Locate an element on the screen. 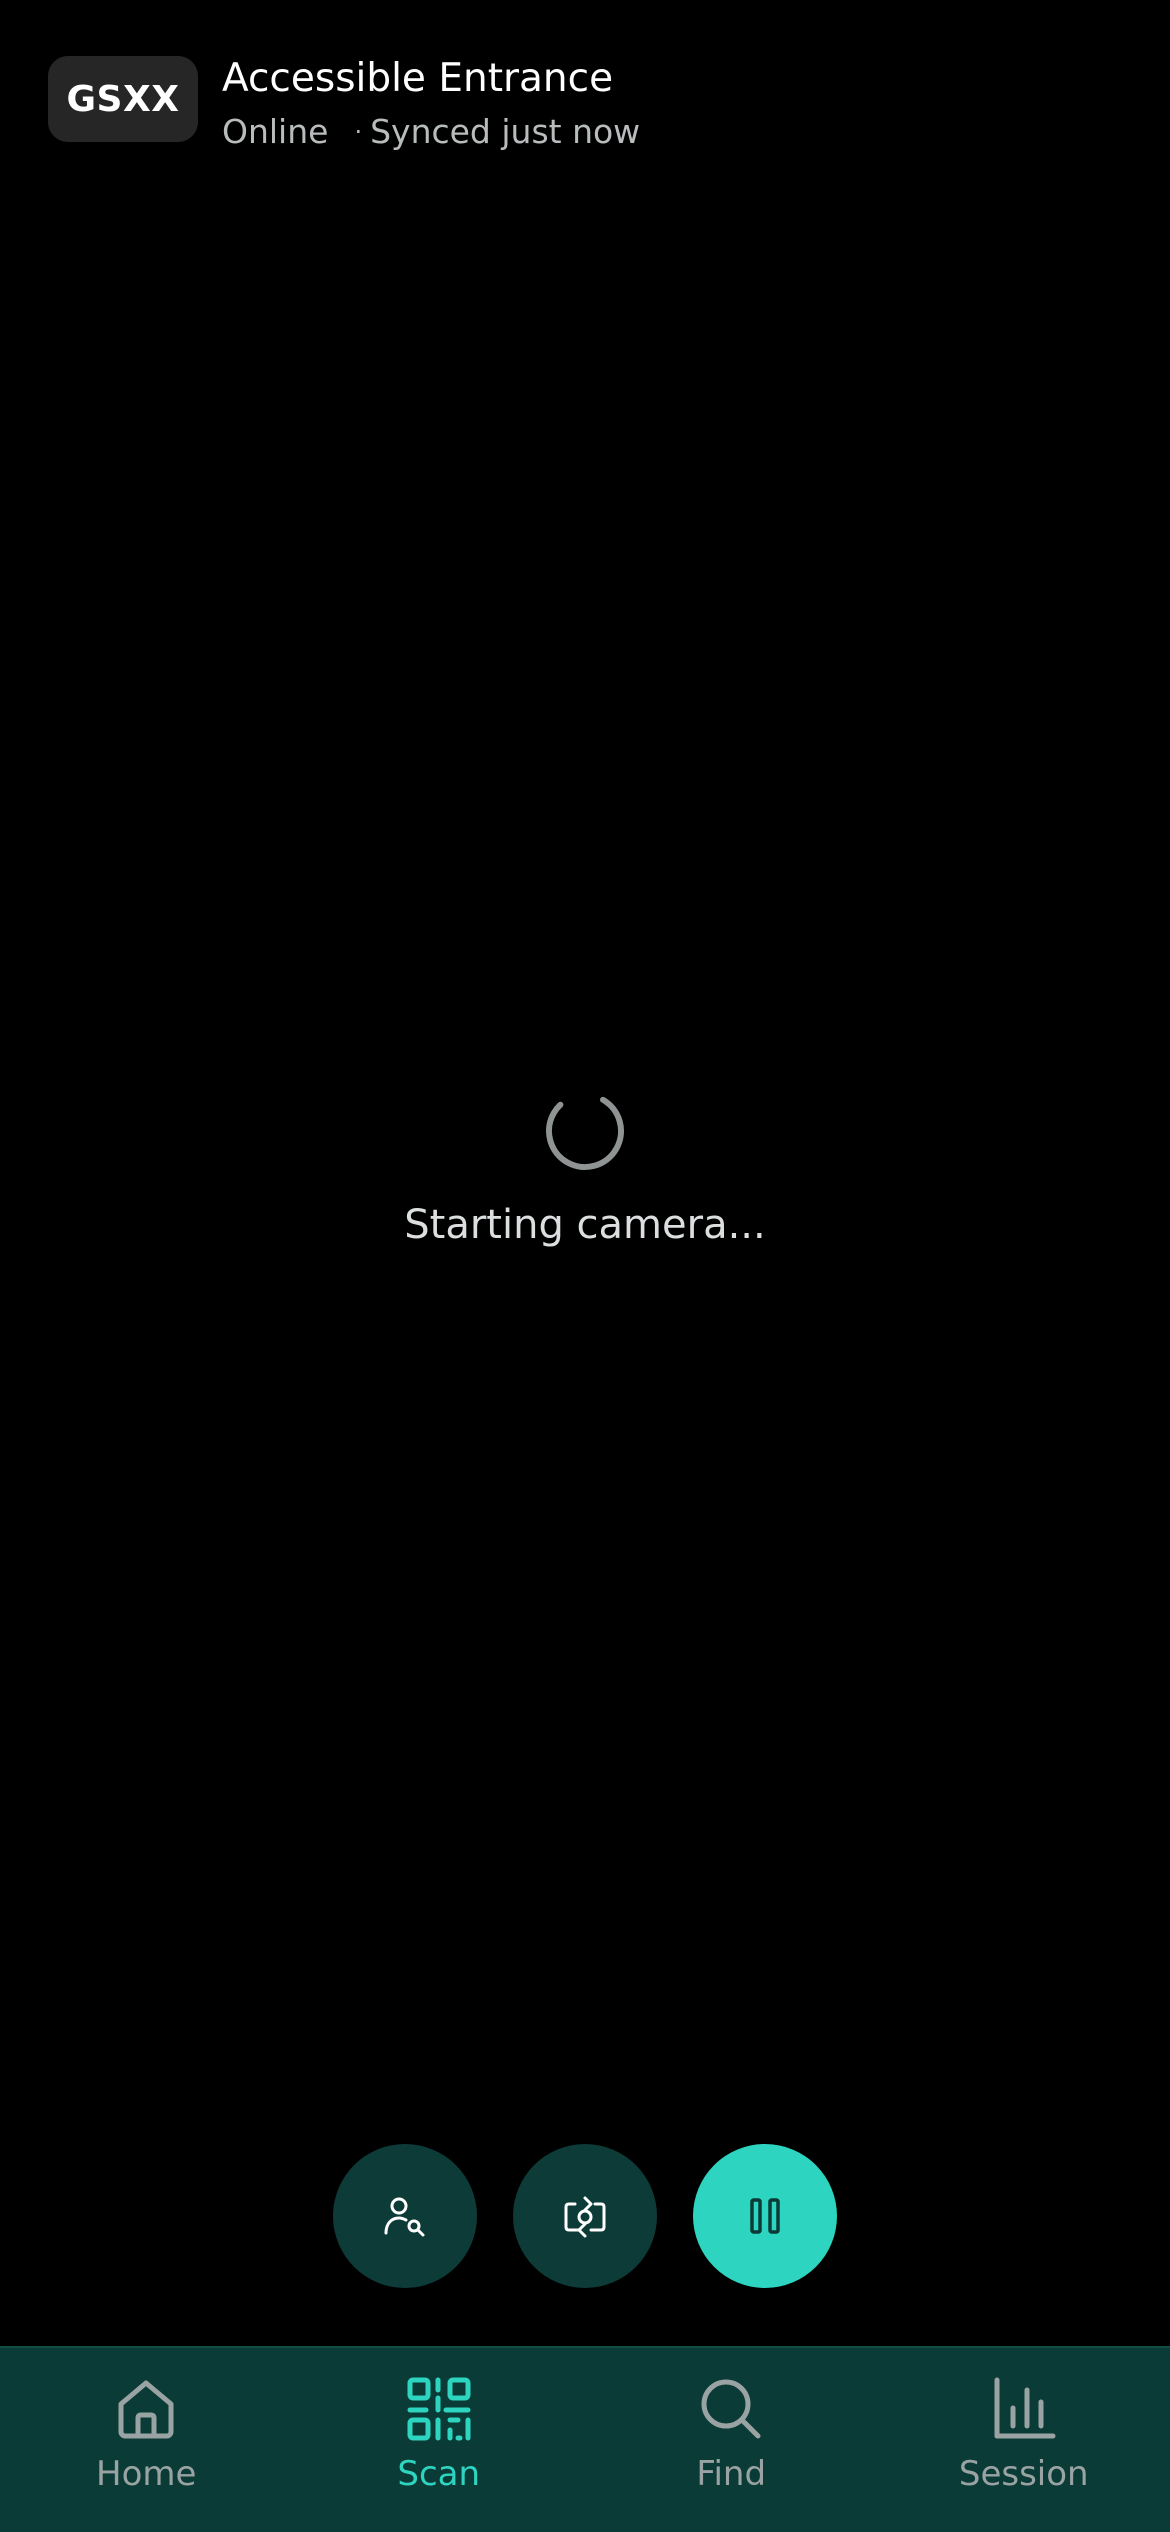 Image resolution: width=1170 pixels, height=2532 pixels. nav-item-scan: Scan is located at coordinates (439, 2440).